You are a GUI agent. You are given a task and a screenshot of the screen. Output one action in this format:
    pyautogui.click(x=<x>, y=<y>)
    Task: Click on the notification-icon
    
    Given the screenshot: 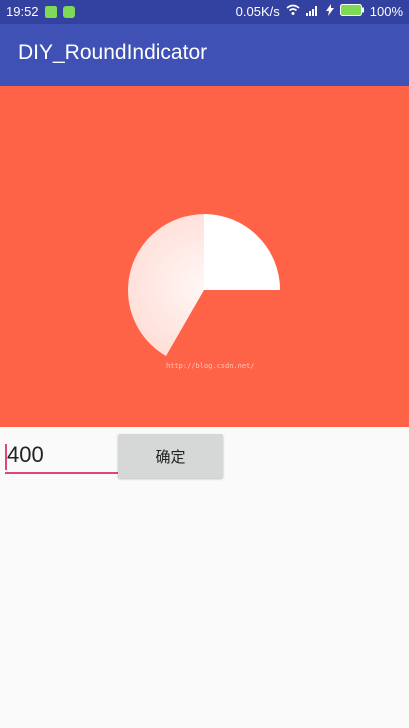 What is the action you would take?
    pyautogui.click(x=68, y=11)
    